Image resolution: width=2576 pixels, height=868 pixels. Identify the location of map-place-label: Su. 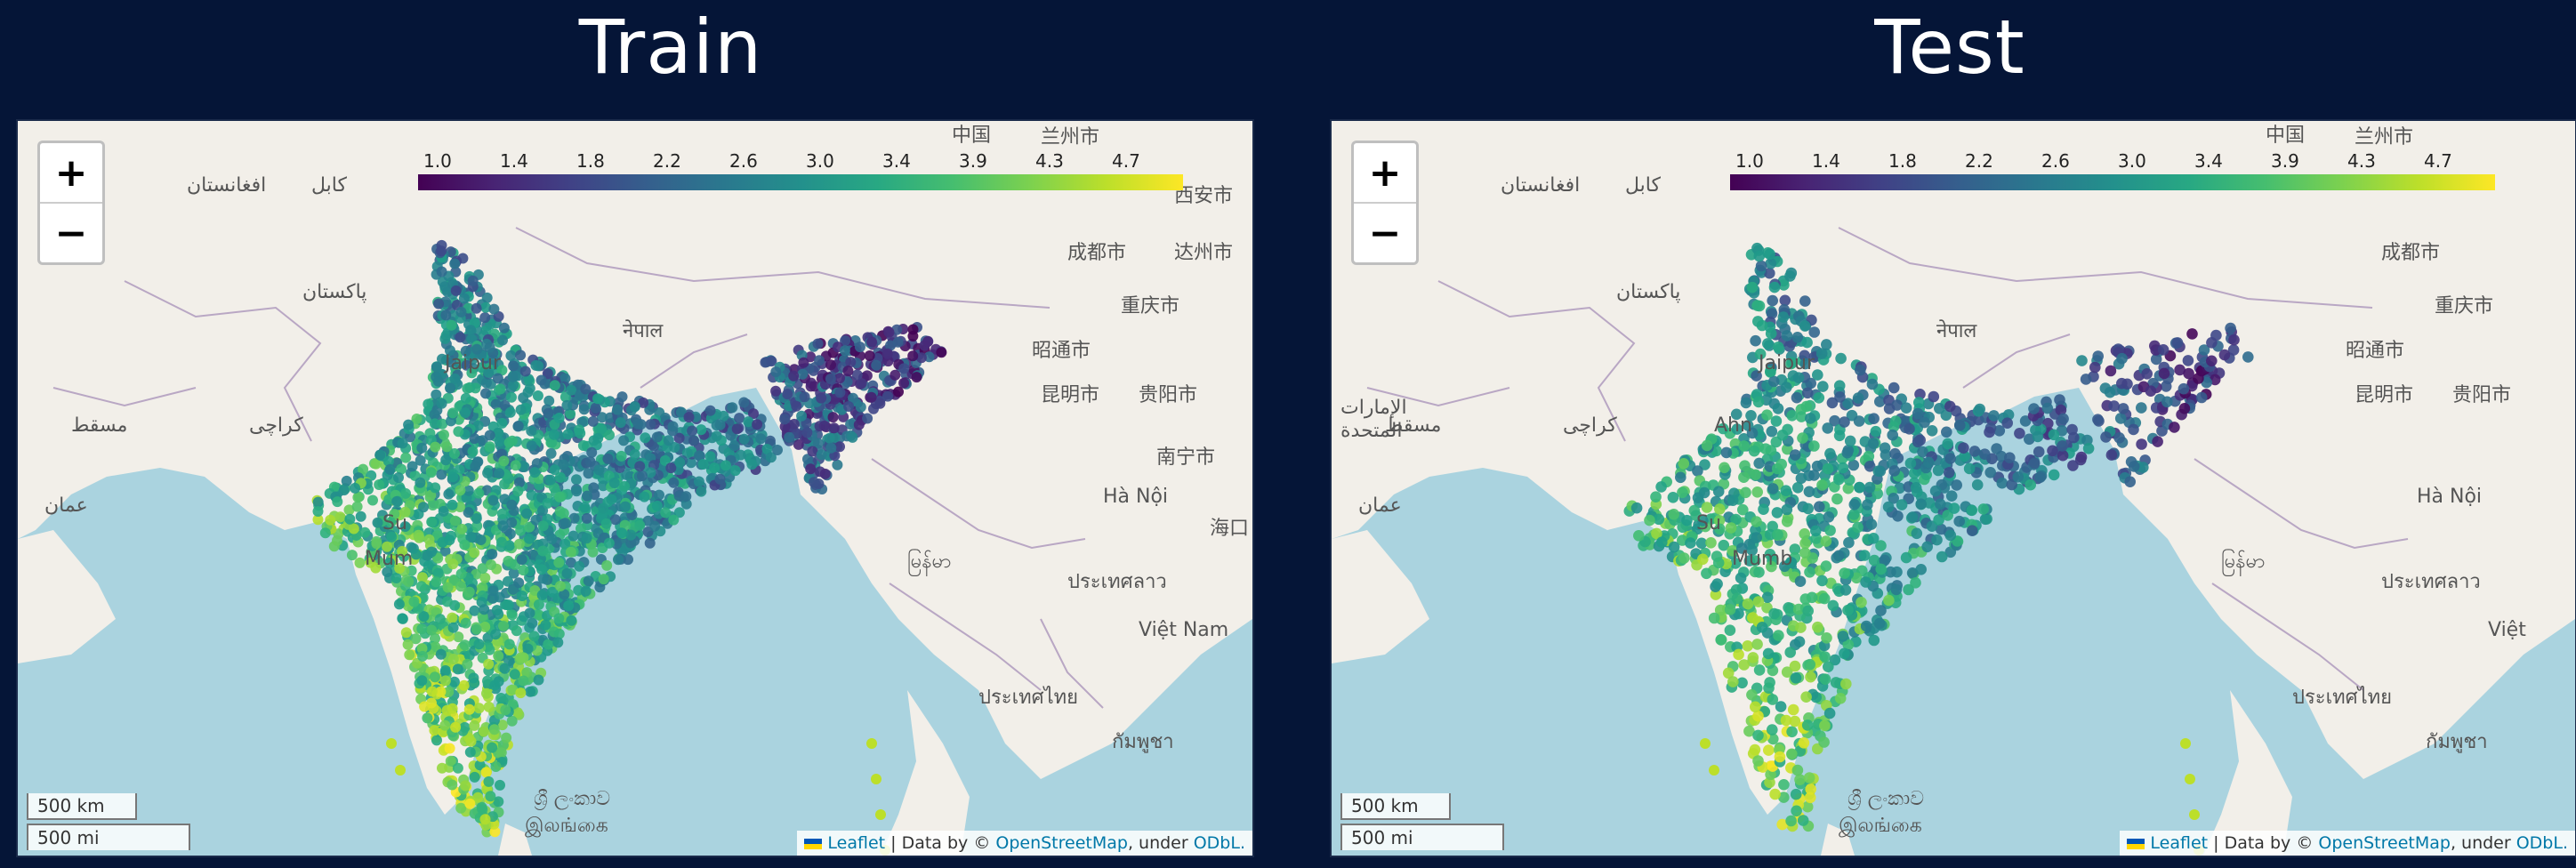
(394, 523).